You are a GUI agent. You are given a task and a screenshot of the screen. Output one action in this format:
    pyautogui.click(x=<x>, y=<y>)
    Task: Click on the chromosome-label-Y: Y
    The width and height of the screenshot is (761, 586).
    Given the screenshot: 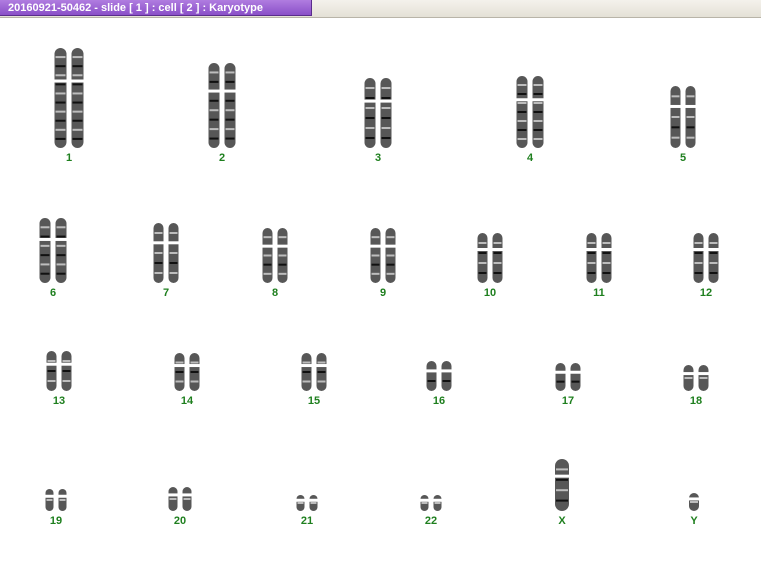 What is the action you would take?
    pyautogui.click(x=694, y=521)
    